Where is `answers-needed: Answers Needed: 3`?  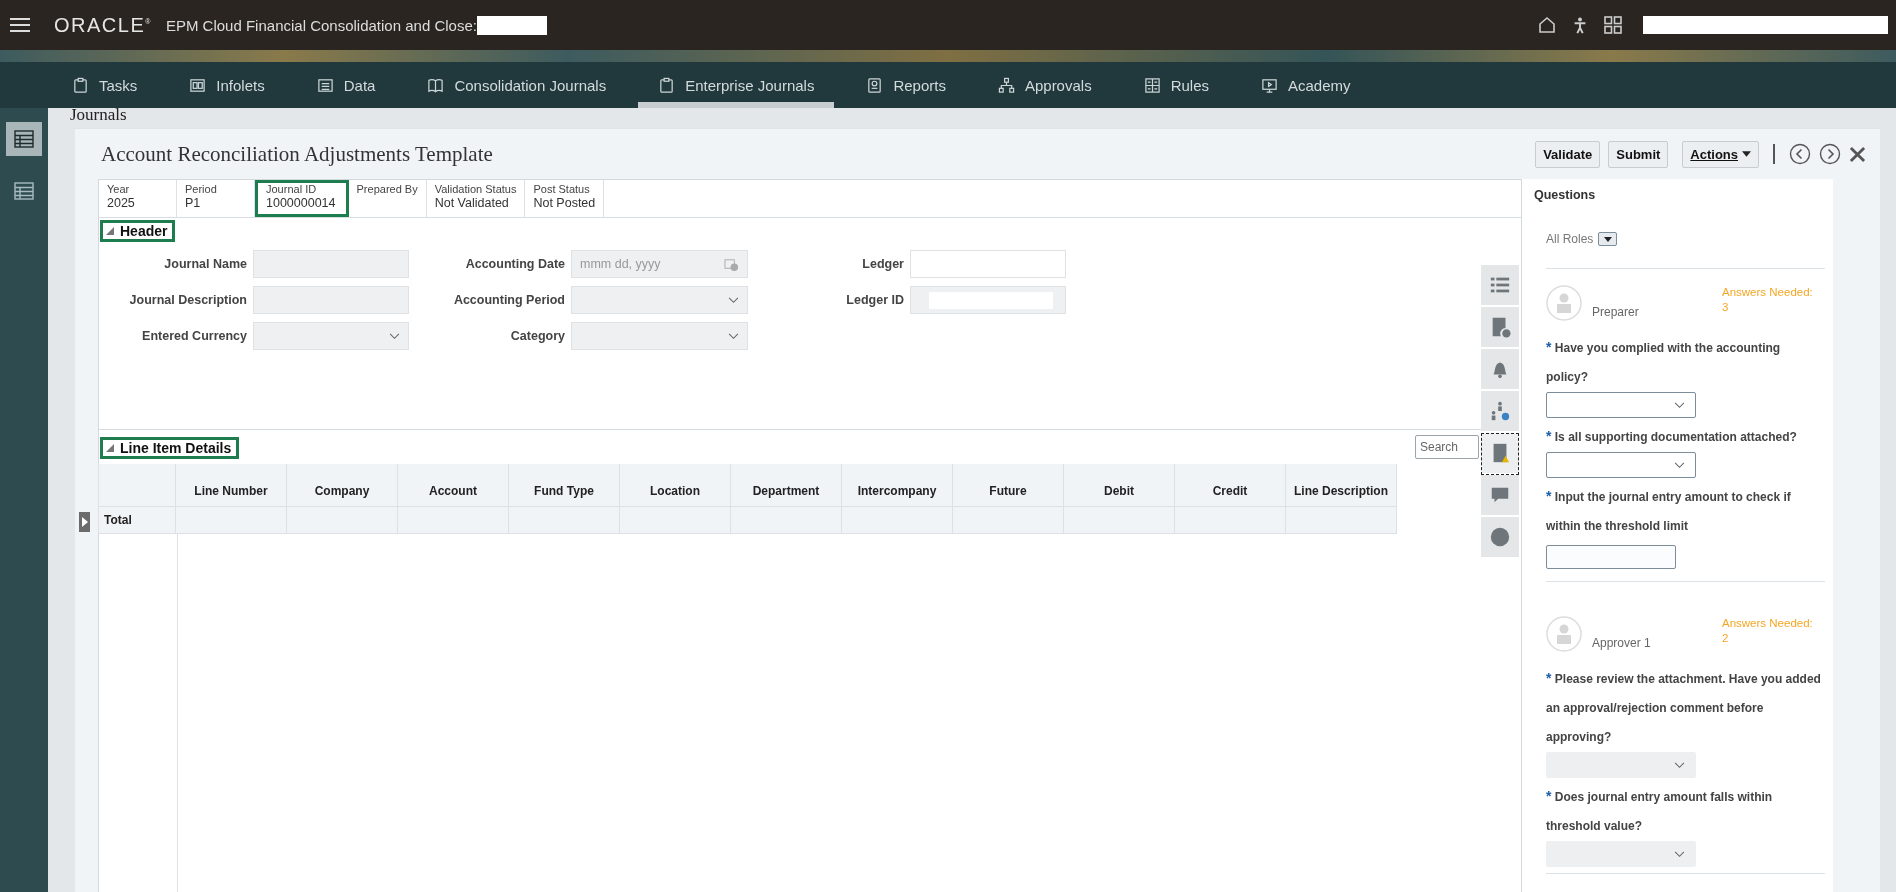 answers-needed: Answers Needed: 3 is located at coordinates (1767, 300).